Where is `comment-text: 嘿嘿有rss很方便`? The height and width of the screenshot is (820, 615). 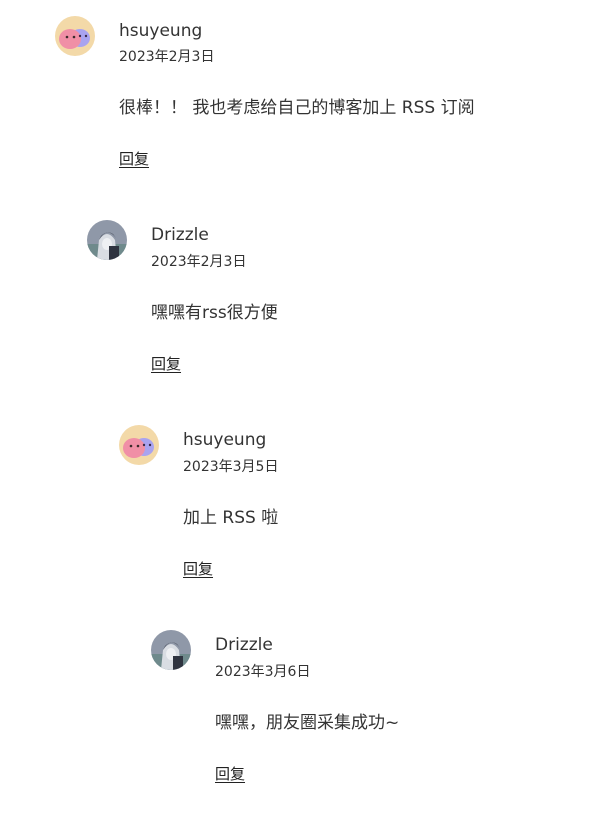 comment-text: 嘿嘿有rss很方便 is located at coordinates (214, 313).